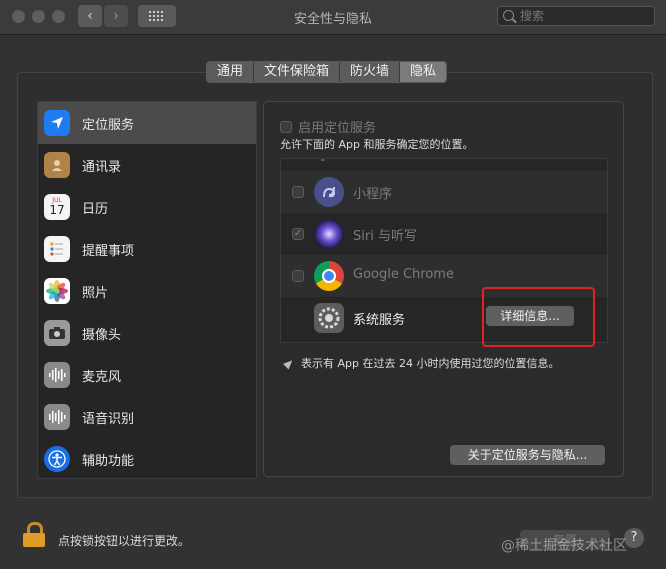 This screenshot has height=569, width=666. What do you see at coordinates (508, 15) in the screenshot?
I see `search-icon` at bounding box center [508, 15].